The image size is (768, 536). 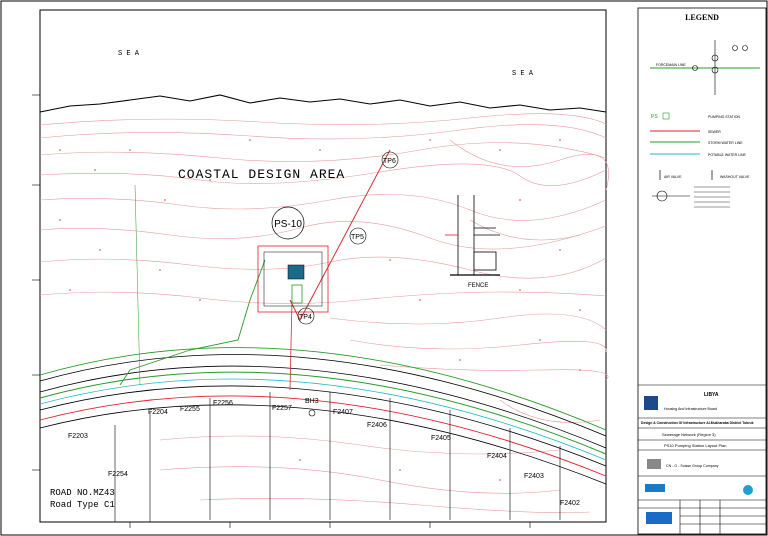 What do you see at coordinates (129, 54) in the screenshot?
I see `sea-label-left: S E A` at bounding box center [129, 54].